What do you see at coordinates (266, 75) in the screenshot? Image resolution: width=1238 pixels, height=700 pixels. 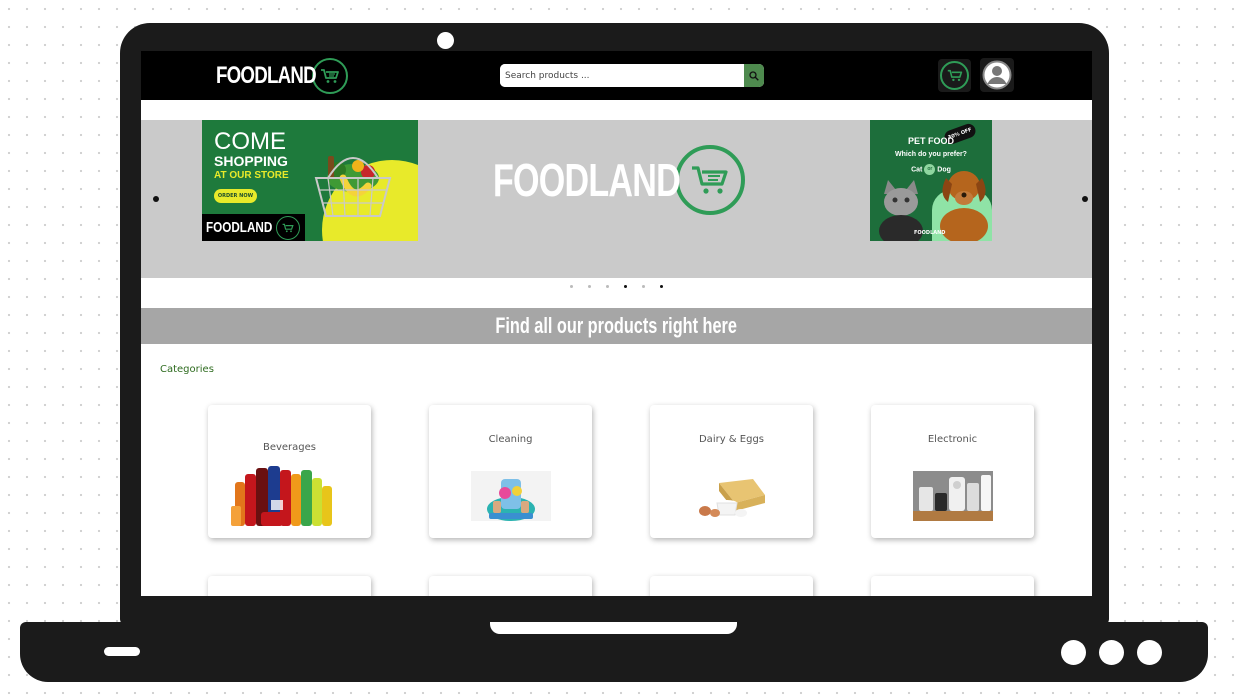 I see `brand-name: FOODLAND` at bounding box center [266, 75].